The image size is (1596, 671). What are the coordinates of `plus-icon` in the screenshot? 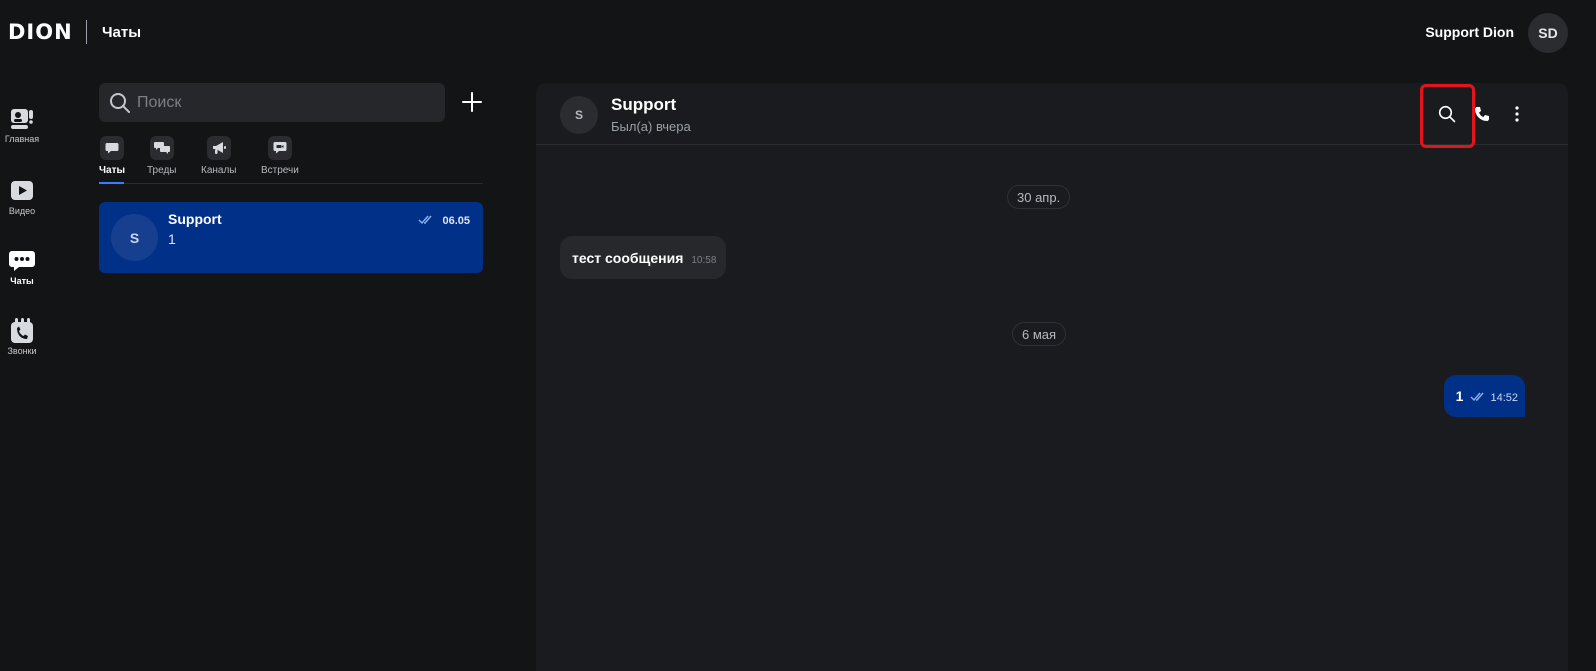 It's located at (472, 102).